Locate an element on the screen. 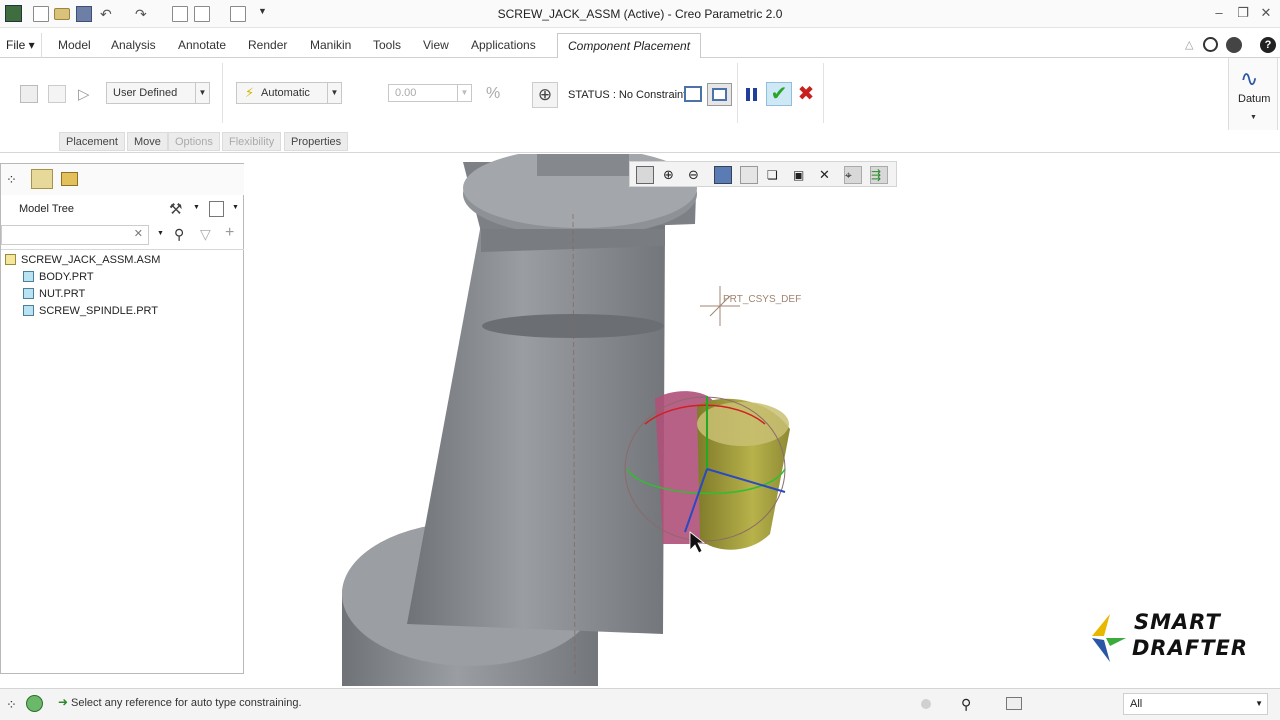 Image resolution: width=1280 pixels, height=720 pixels. selection-filter-select: All ▼ is located at coordinates (1195, 704).